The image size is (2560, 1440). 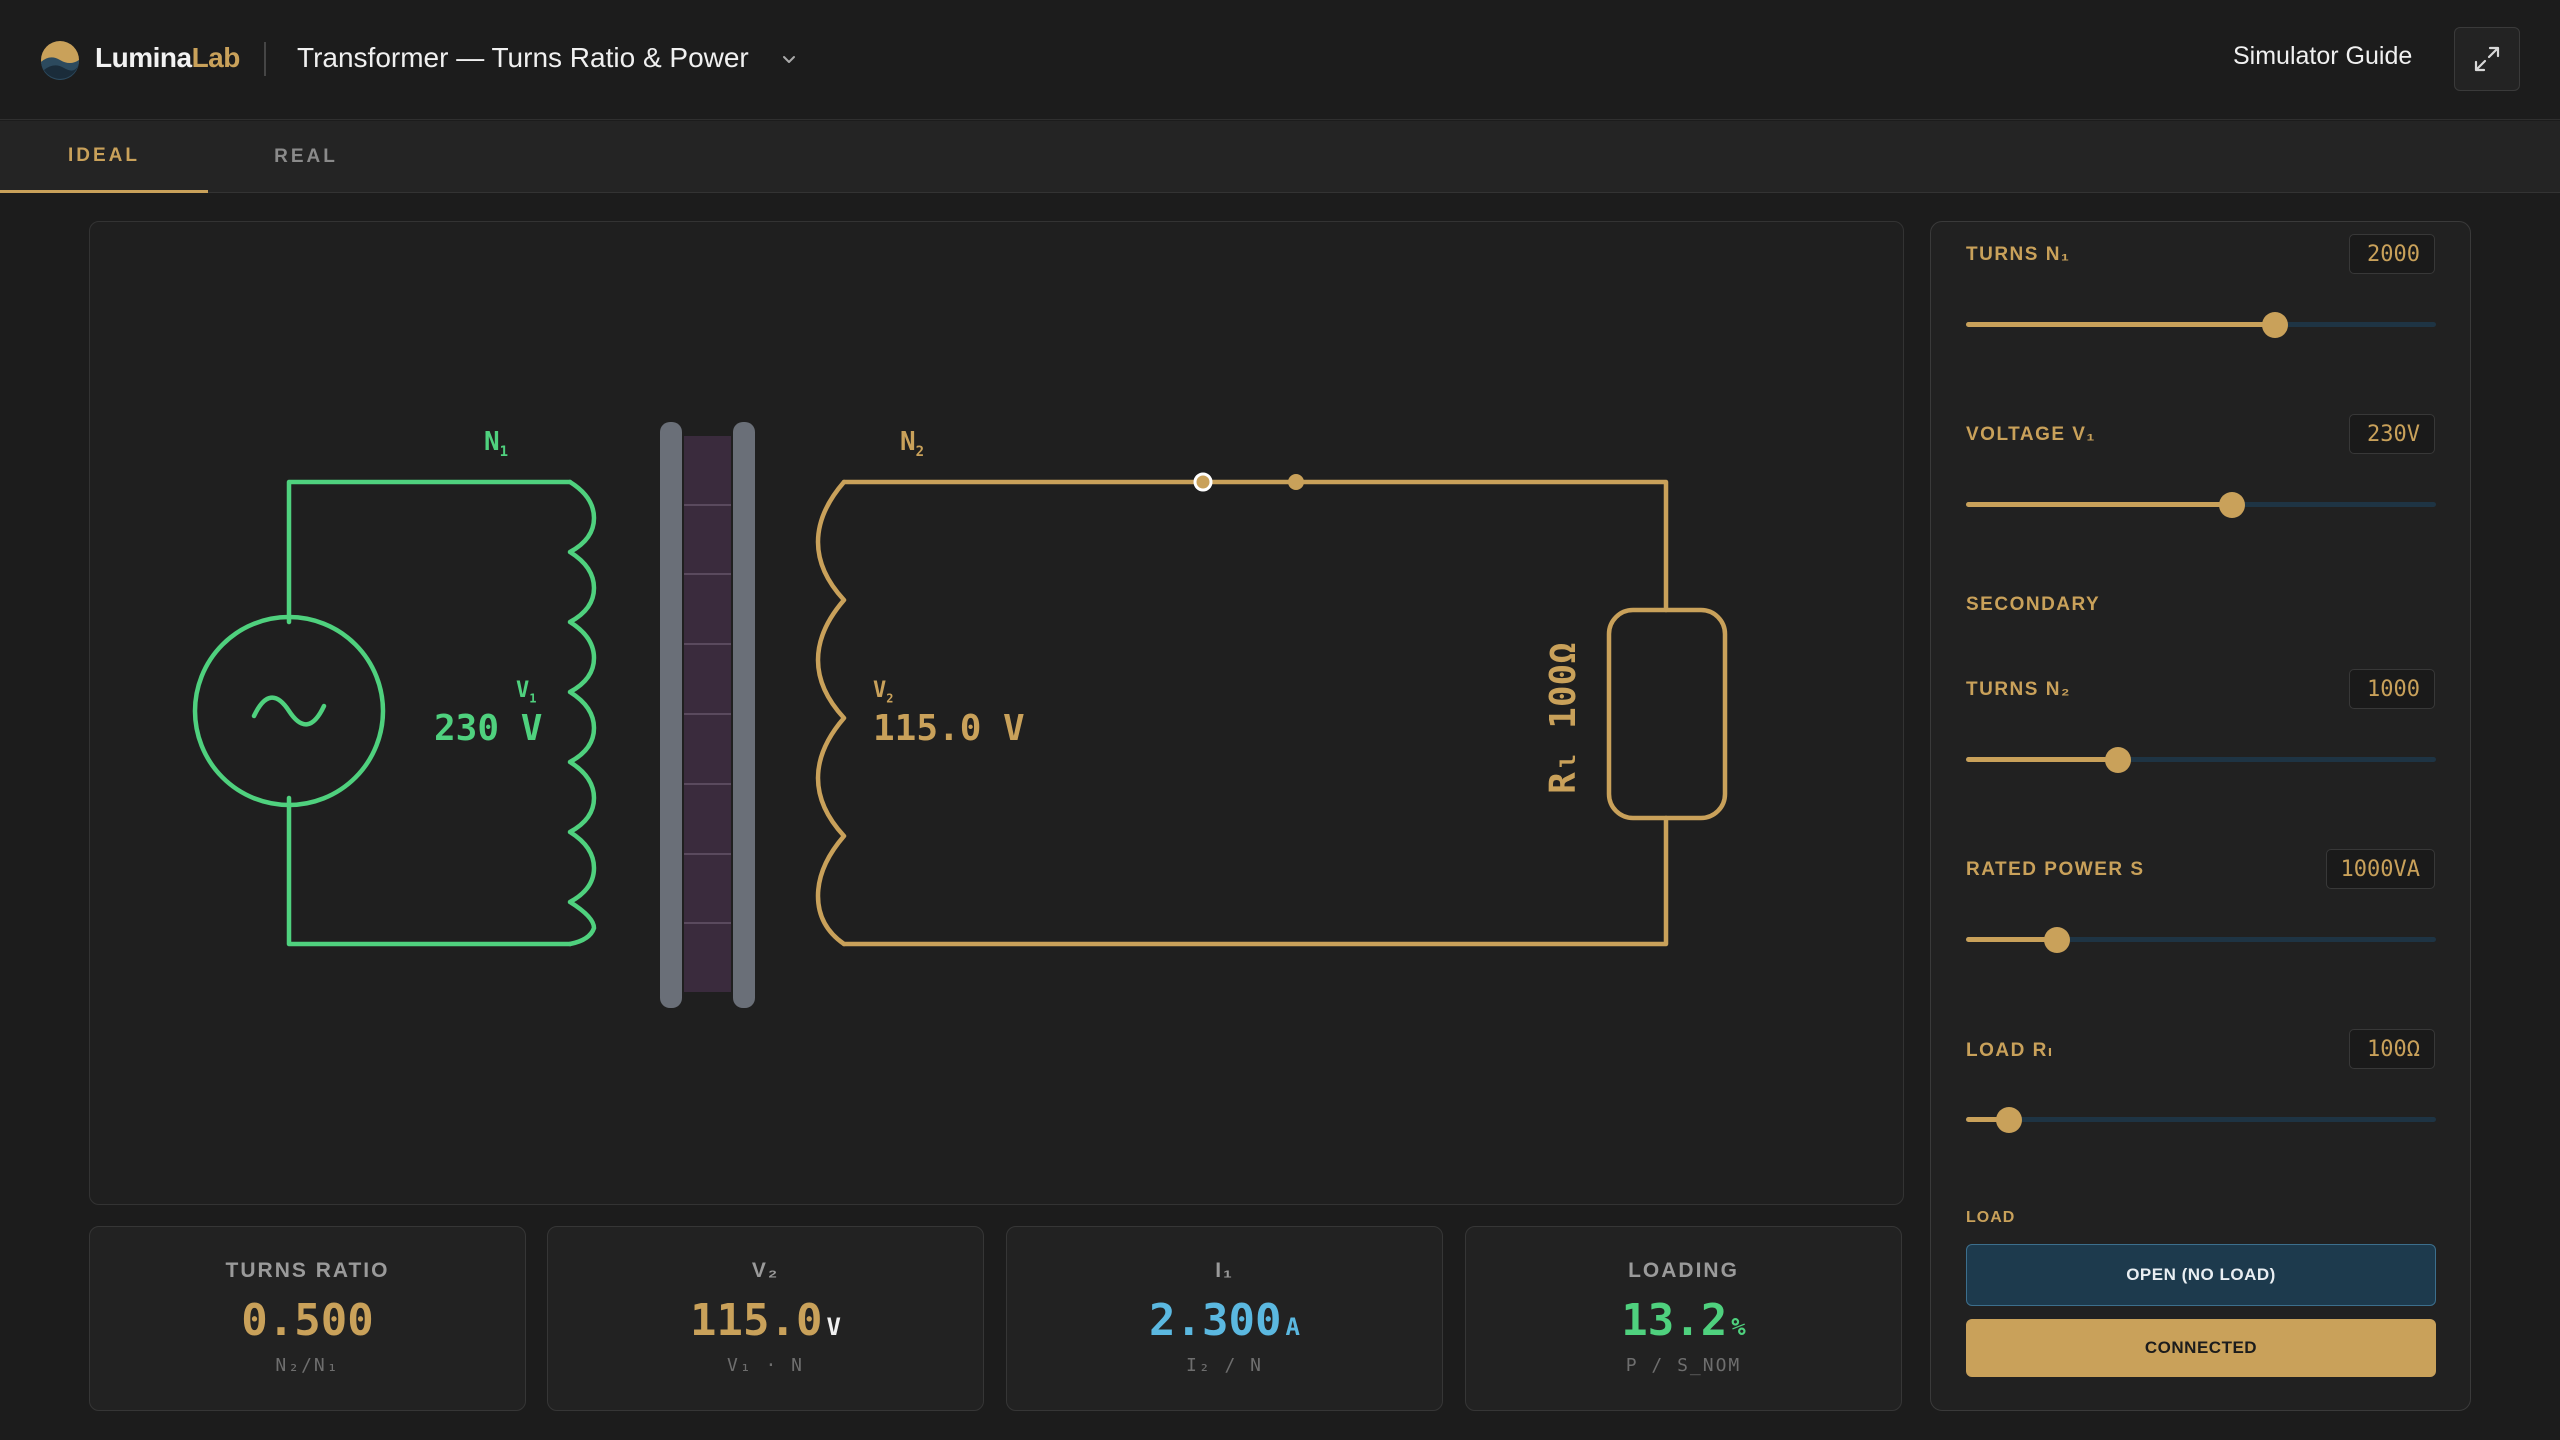 I want to click on secondary-voltage-card: V₂ 115.0 V V₁ · N, so click(x=765, y=1318).